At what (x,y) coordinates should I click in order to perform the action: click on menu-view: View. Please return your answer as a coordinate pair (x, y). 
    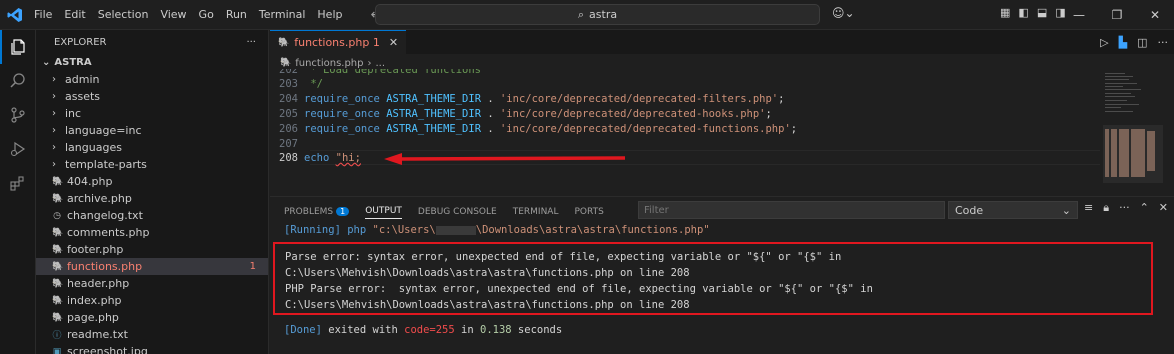
    Looking at the image, I should click on (173, 15).